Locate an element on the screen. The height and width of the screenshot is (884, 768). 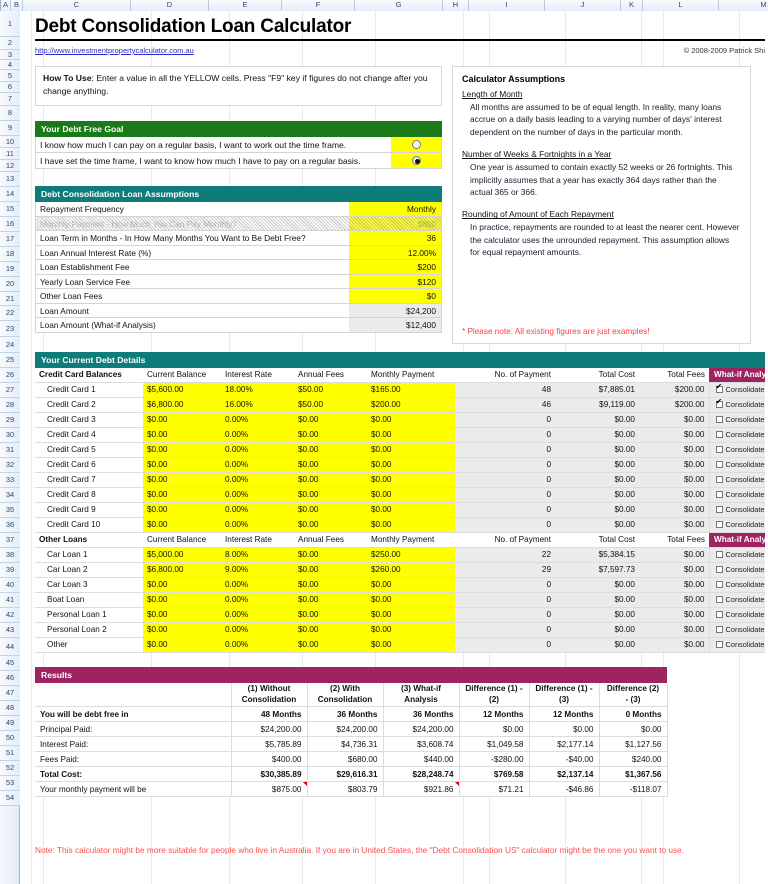
row-header-48: 48 is located at coordinates (10, 708).